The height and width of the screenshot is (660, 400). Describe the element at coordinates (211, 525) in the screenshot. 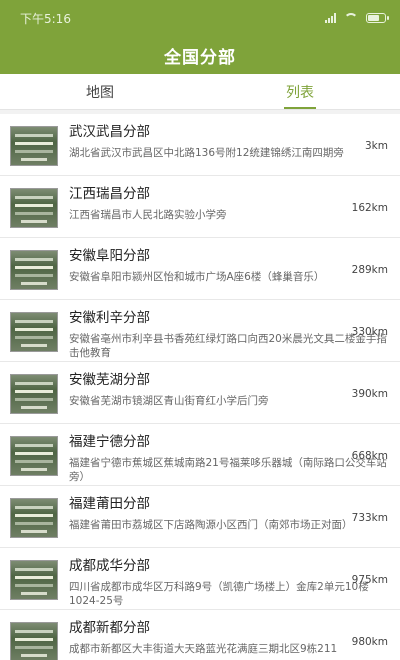

I see `branch-address: 福建省莆田市荔城区下店路陶源小区西门（南郊市场正对面）` at that location.